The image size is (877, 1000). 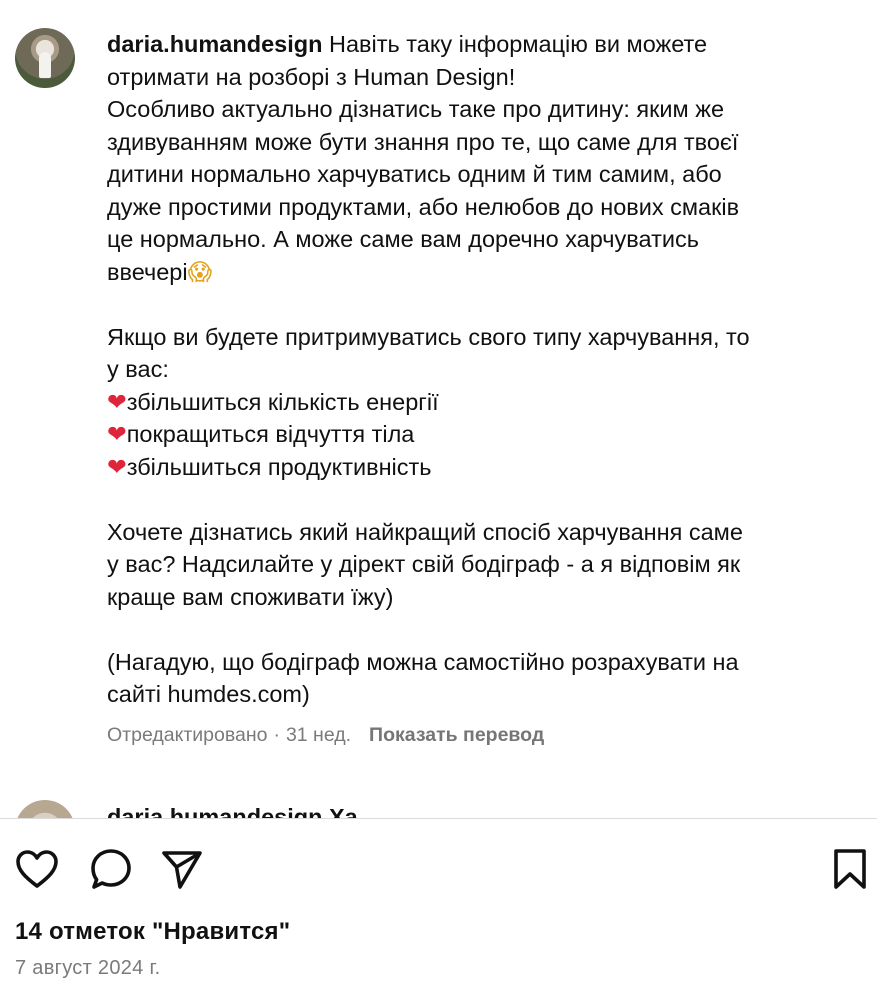 I want to click on post-action-bar, so click(x=438, y=869).